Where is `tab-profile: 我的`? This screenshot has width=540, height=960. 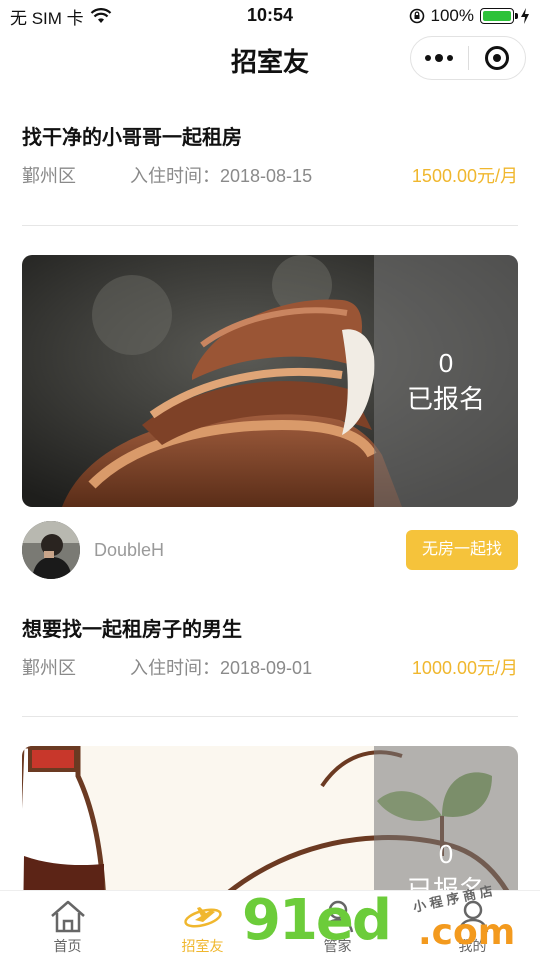
tab-profile: 我的 is located at coordinates (472, 925).